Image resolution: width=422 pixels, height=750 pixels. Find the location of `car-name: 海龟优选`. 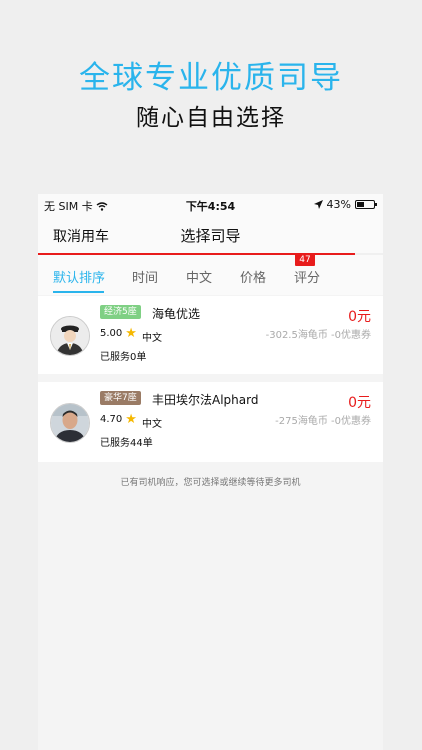

car-name: 海龟优选 is located at coordinates (176, 314).